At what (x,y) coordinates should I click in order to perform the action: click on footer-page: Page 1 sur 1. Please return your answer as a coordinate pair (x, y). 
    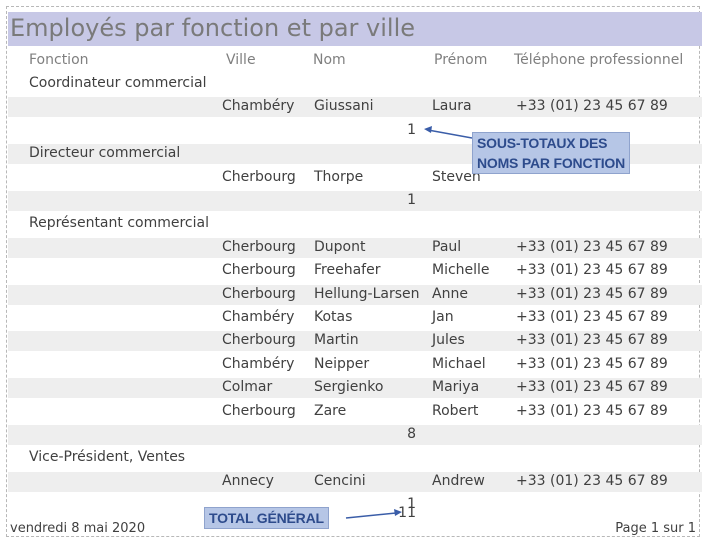
    Looking at the image, I should click on (655, 528).